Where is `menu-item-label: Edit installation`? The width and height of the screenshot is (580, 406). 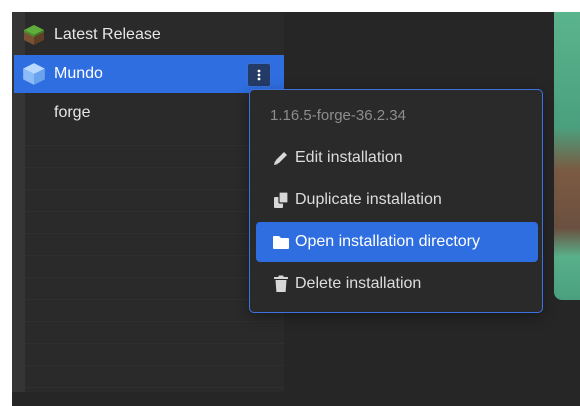
menu-item-label: Edit installation is located at coordinates (349, 157).